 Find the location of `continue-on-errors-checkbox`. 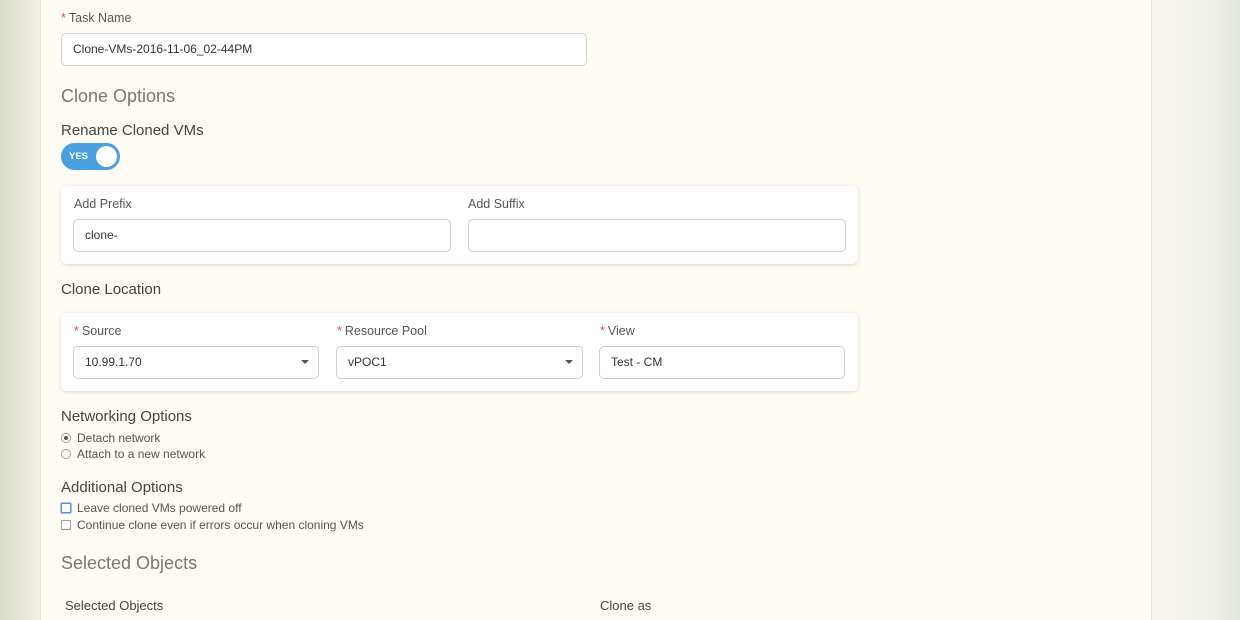

continue-on-errors-checkbox is located at coordinates (66, 525).